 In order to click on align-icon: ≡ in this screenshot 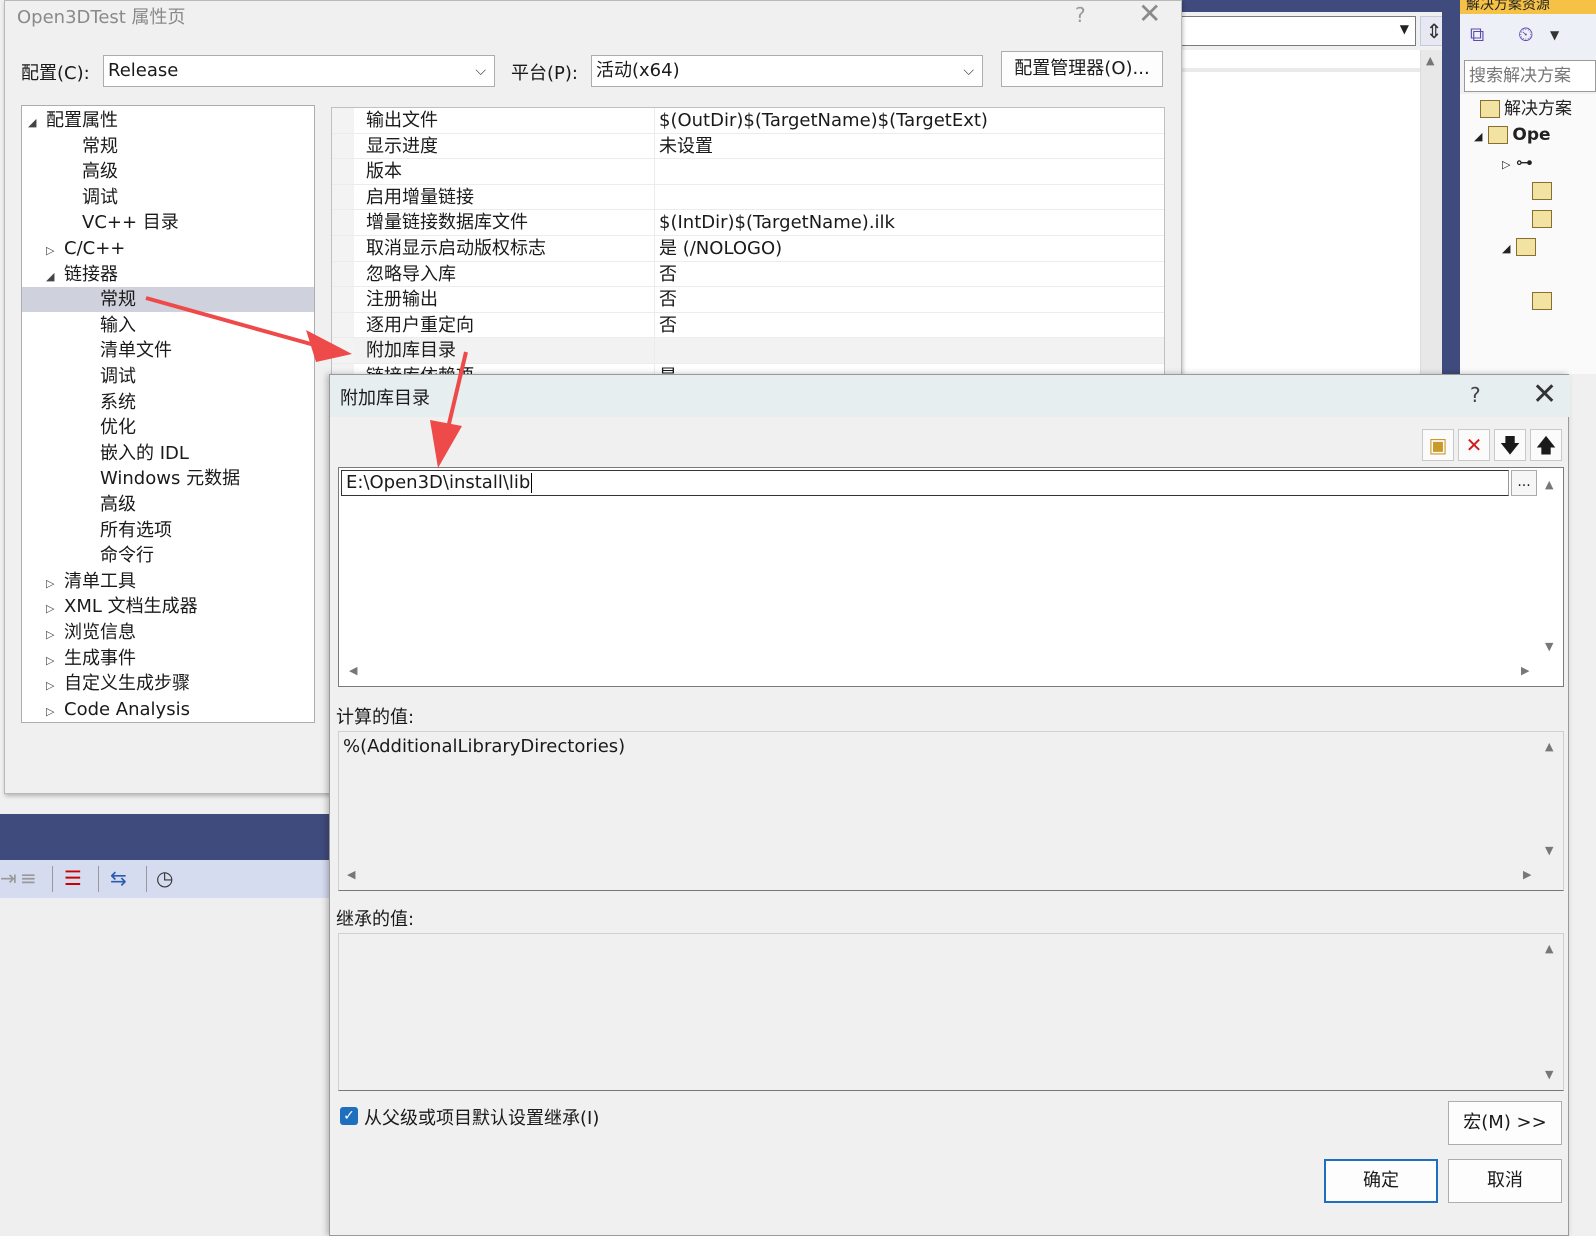, I will do `click(28, 878)`.